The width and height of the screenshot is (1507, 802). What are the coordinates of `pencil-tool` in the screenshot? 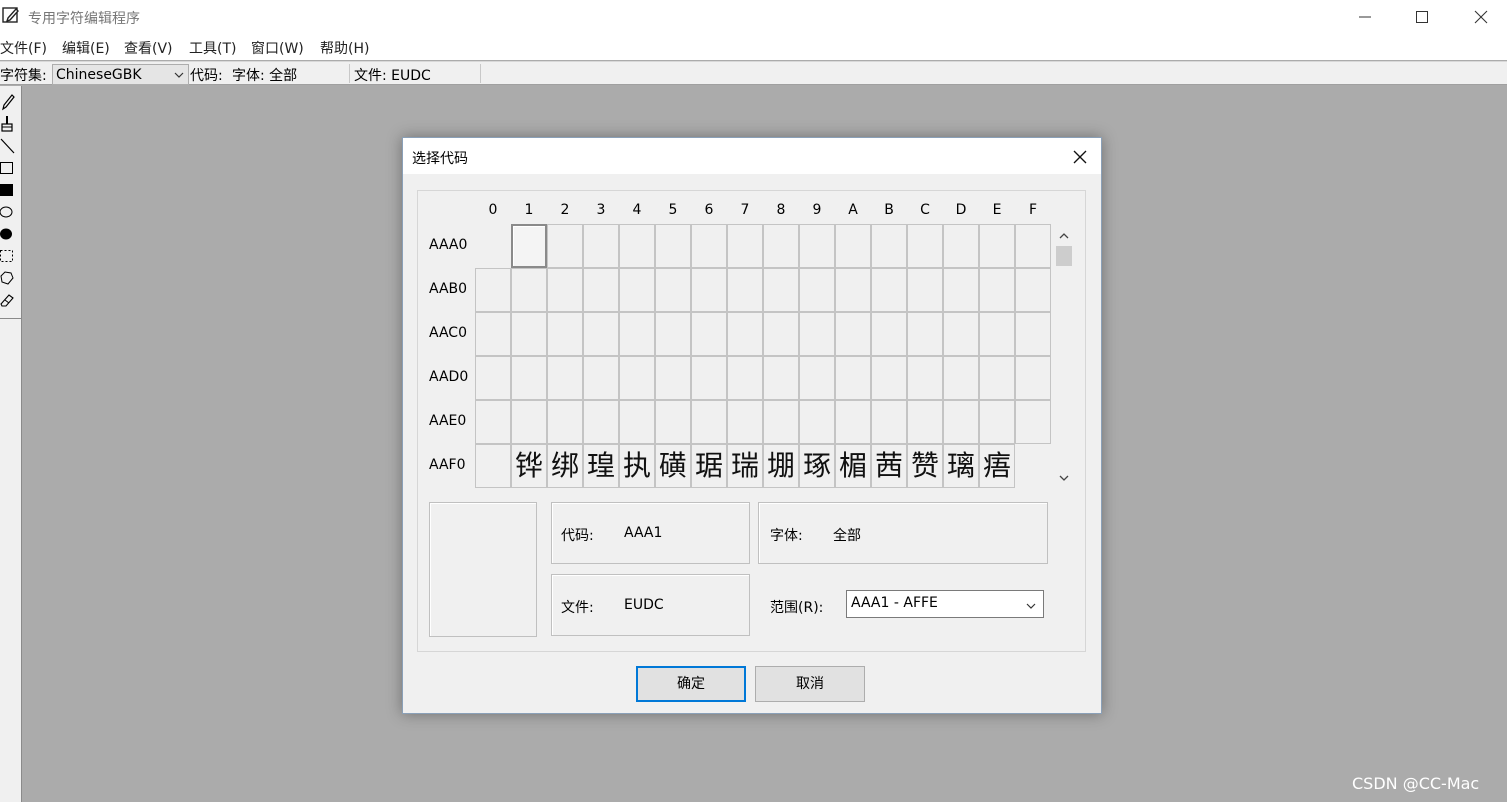 It's located at (9, 102).